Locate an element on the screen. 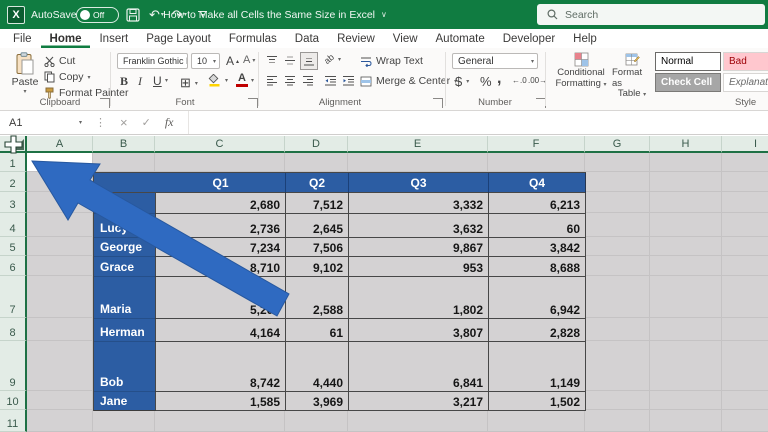 The image size is (768, 432). value-cell-george-q2: 7,506 is located at coordinates (317, 247).